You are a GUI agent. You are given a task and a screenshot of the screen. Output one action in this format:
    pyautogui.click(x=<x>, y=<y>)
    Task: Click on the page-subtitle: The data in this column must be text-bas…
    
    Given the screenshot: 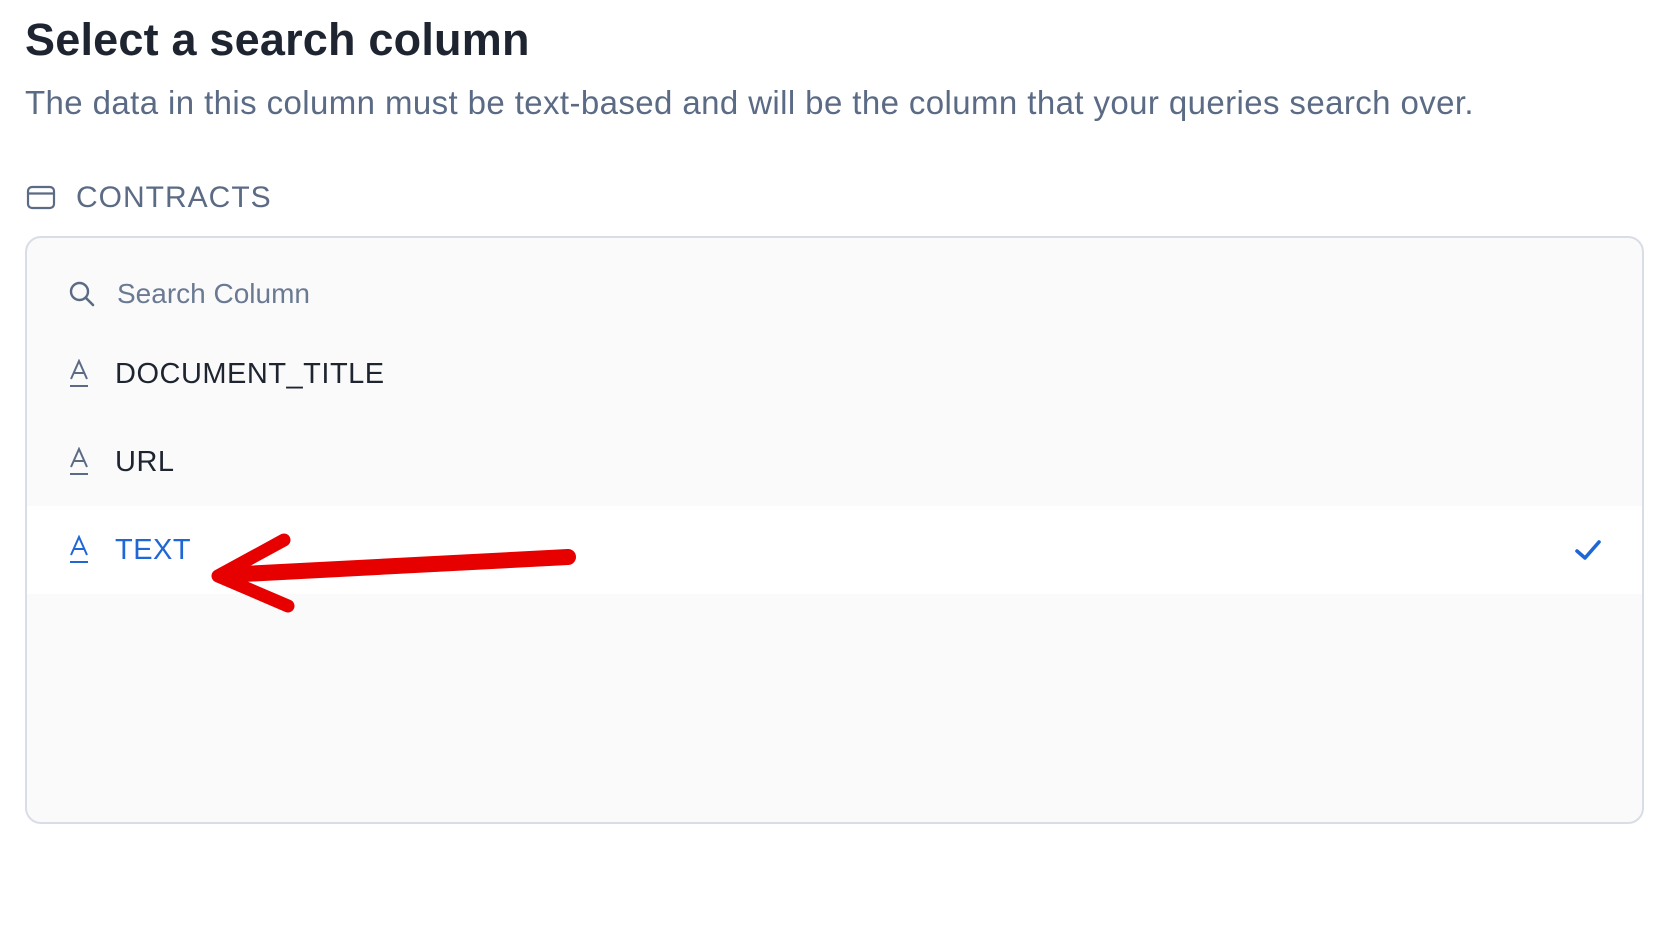 What is the action you would take?
    pyautogui.click(x=749, y=102)
    